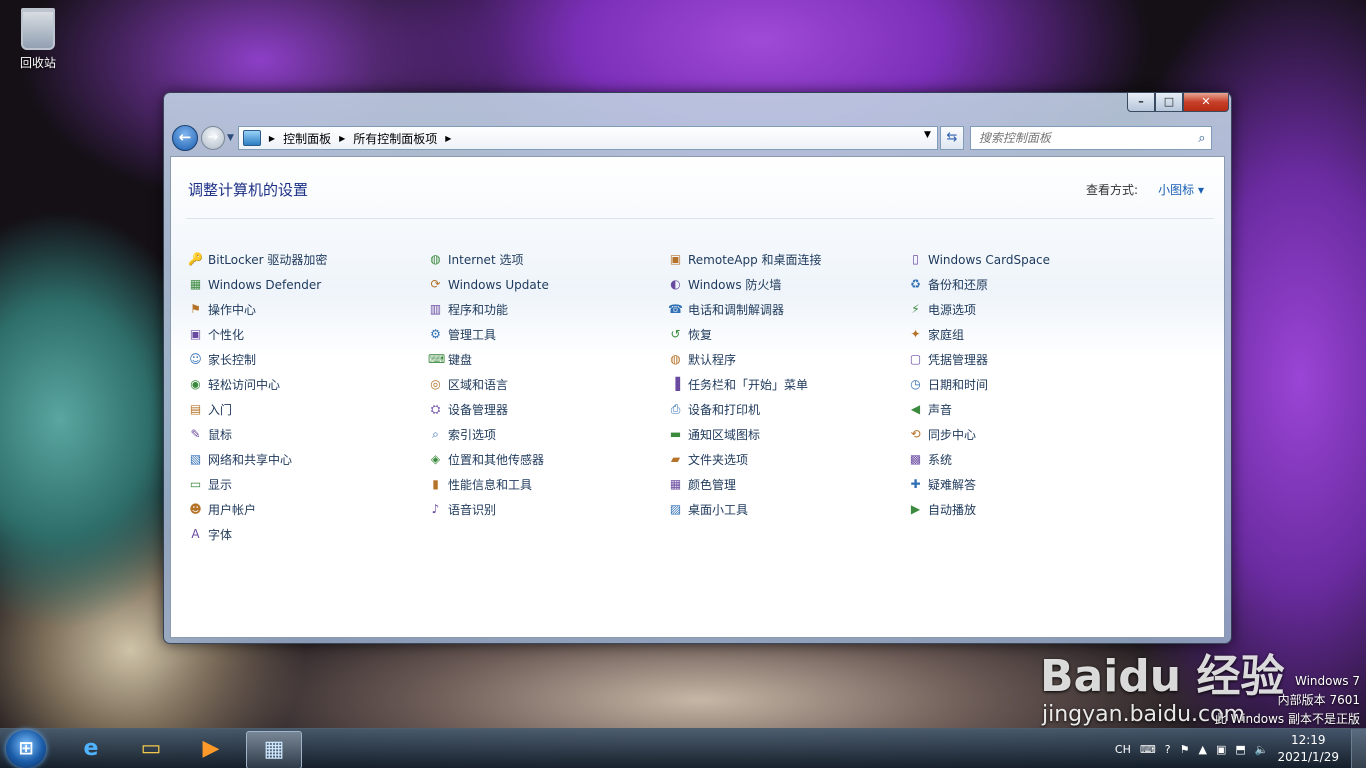 The width and height of the screenshot is (1366, 768). I want to click on recycle-bin-shortcut: 回收站, so click(38, 38).